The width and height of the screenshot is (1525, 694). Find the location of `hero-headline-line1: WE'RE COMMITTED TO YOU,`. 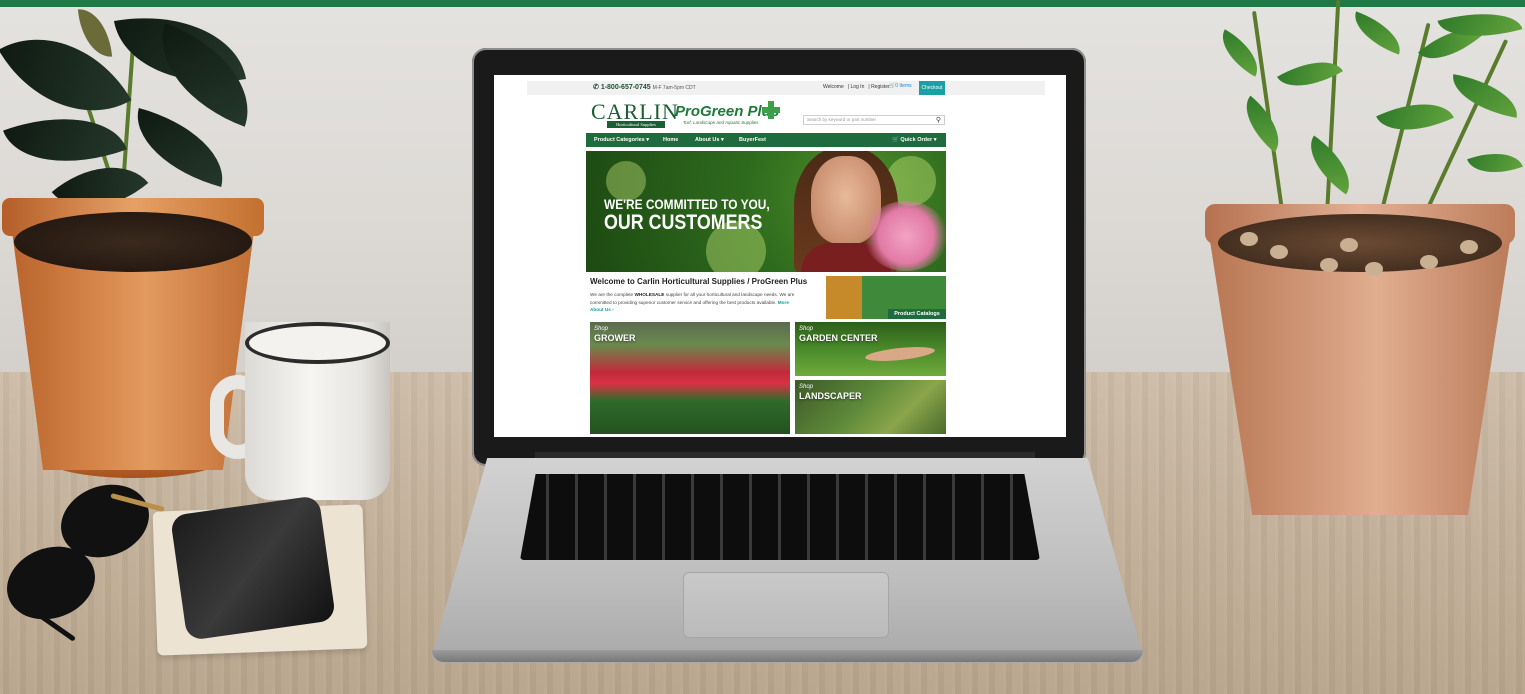

hero-headline-line1: WE'RE COMMITTED TO YOU, is located at coordinates (687, 204).